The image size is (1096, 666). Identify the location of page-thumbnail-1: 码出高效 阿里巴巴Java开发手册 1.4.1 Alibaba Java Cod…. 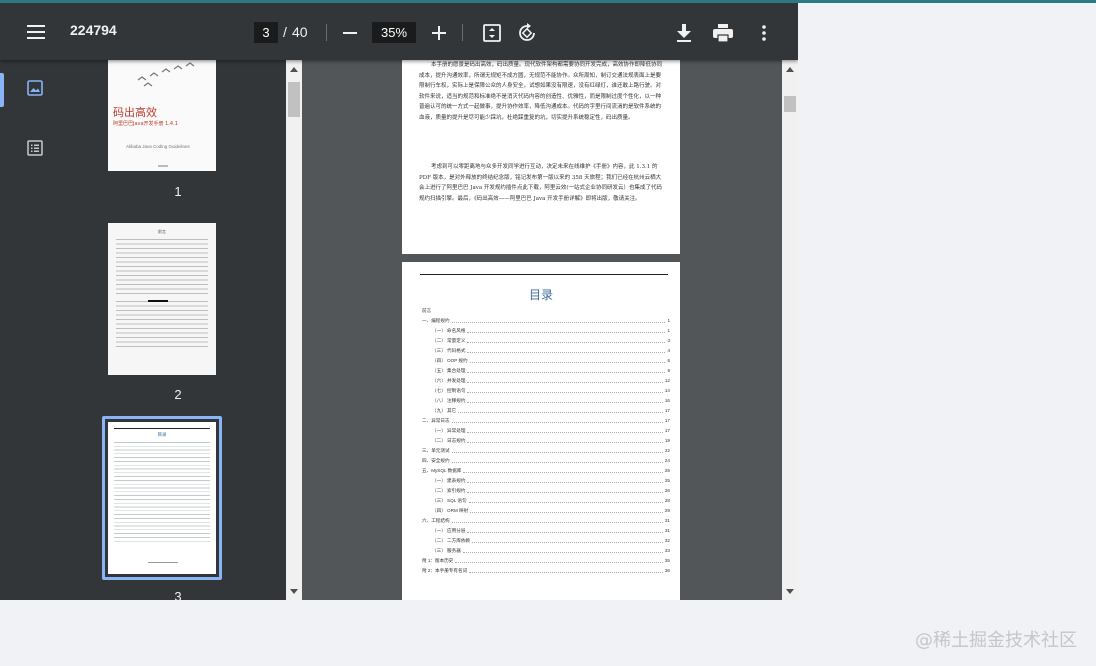
(162, 115).